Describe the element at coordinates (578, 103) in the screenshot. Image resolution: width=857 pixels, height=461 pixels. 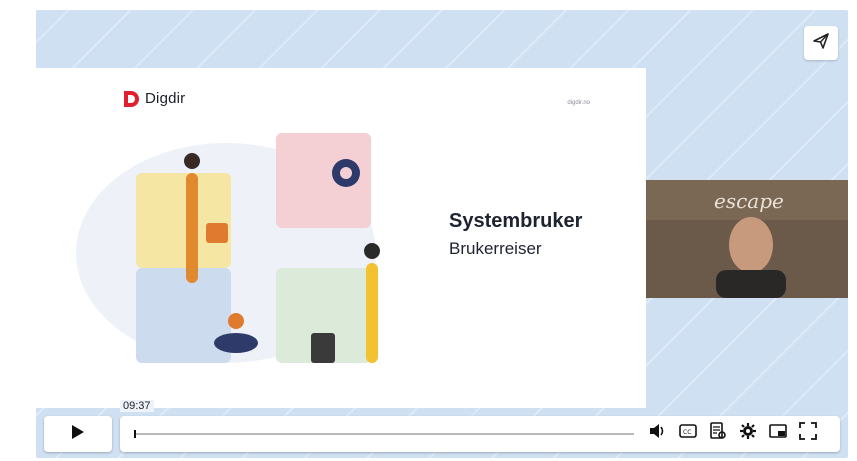
I see `site-url: digdir.no` at that location.